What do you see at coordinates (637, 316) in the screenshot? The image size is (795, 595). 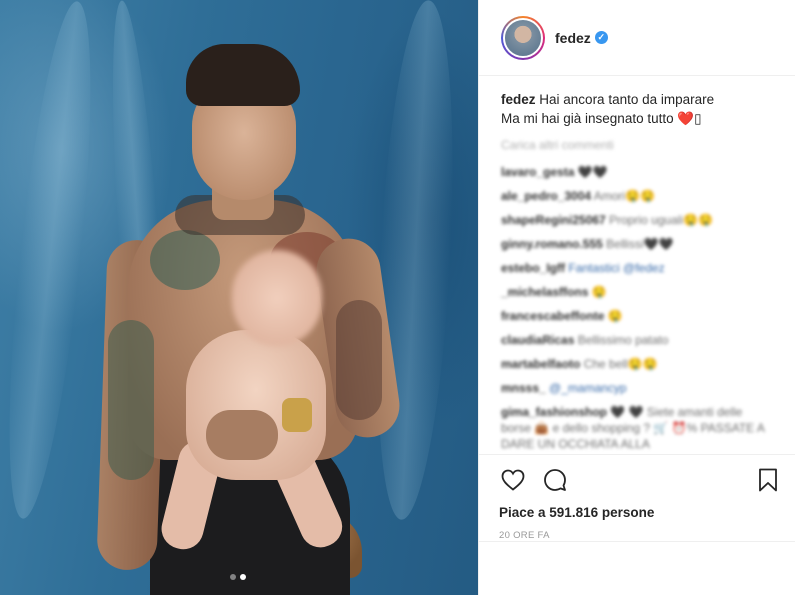 I see `comment-item: francescabeffonte 🤤` at bounding box center [637, 316].